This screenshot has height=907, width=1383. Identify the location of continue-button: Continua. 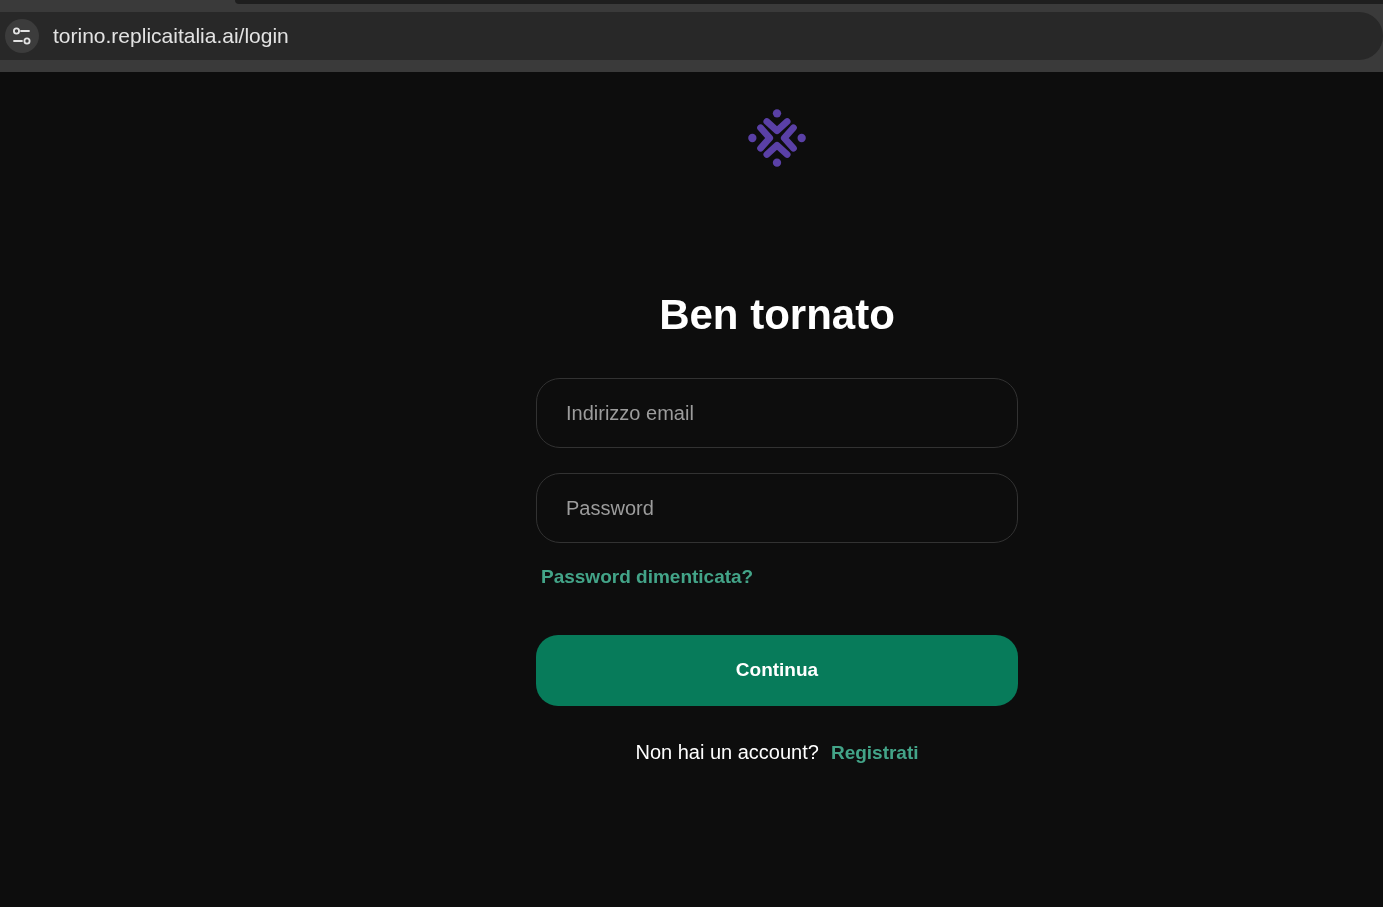
(777, 670).